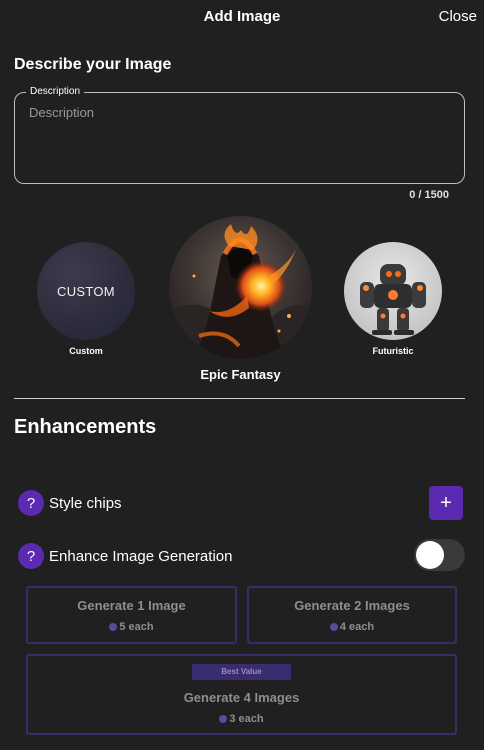  I want to click on generate-2-cost-text: 4 each, so click(357, 627).